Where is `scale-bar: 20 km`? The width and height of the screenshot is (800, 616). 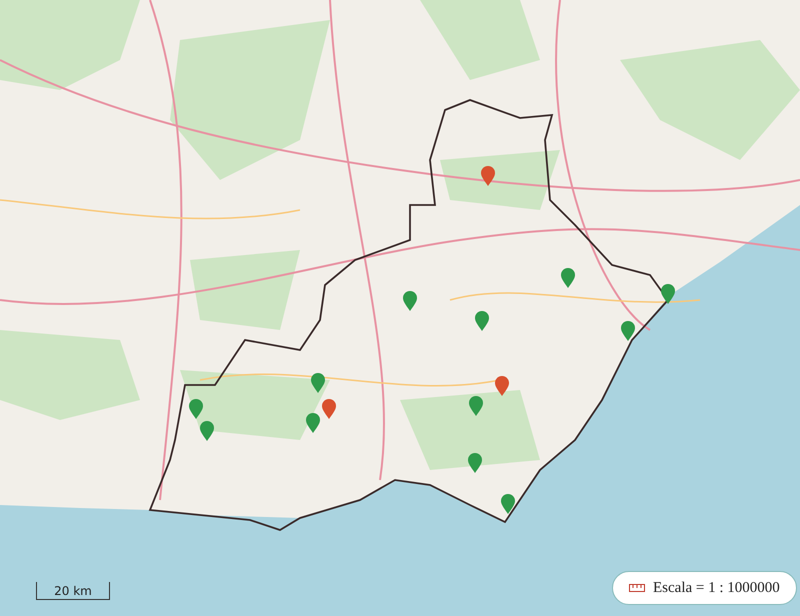 scale-bar: 20 km is located at coordinates (73, 591).